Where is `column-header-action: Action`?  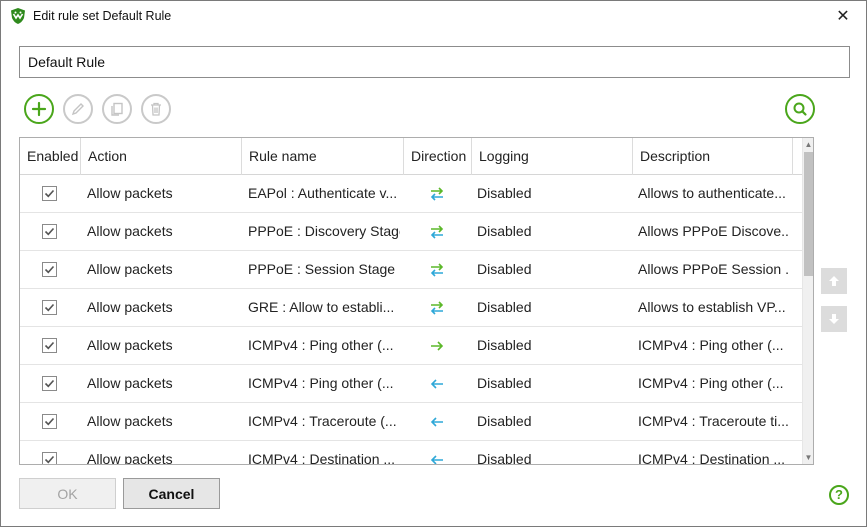 column-header-action: Action is located at coordinates (161, 156).